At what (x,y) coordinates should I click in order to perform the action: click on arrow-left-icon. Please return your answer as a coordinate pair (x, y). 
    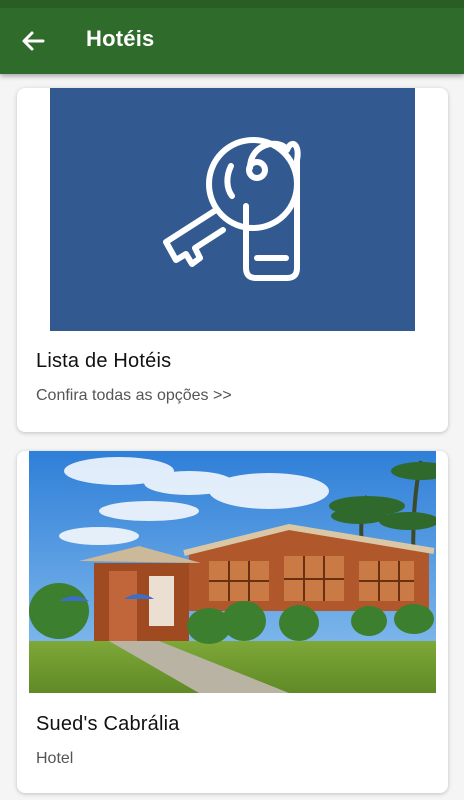
    Looking at the image, I should click on (33, 41).